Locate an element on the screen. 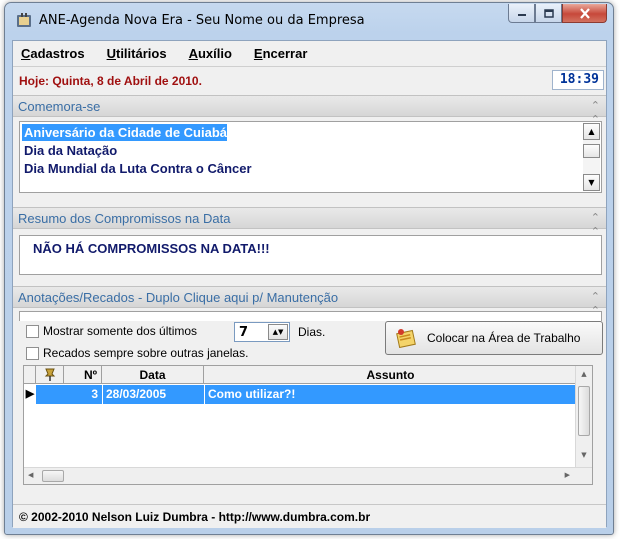  subject-column-header: Assunto is located at coordinates (390, 375).